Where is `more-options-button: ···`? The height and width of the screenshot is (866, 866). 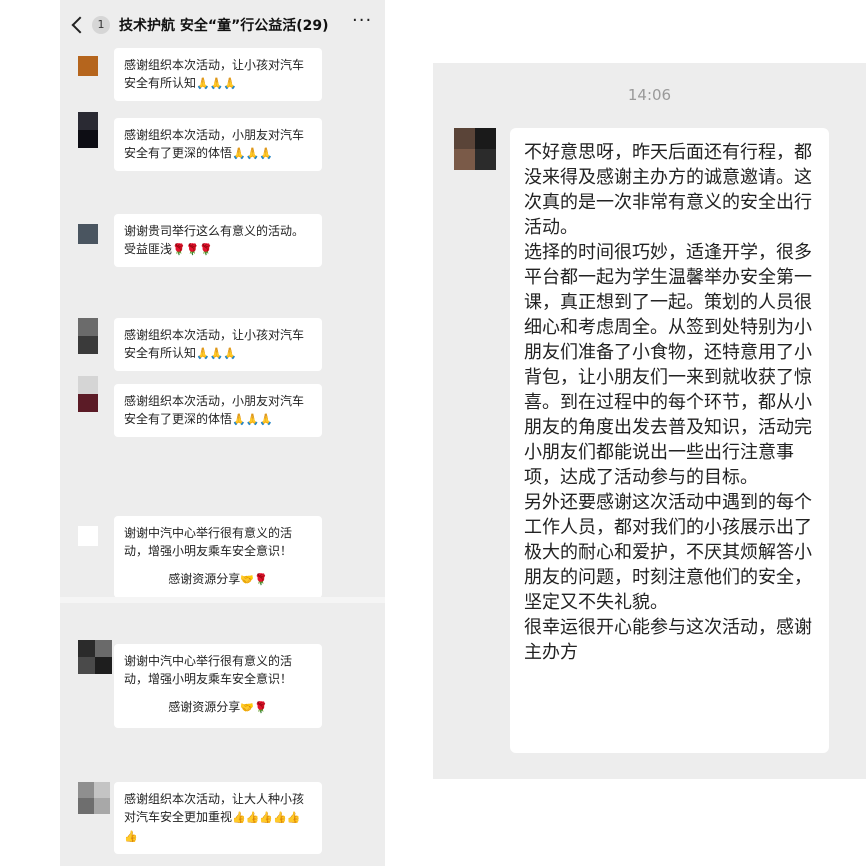 more-options-button: ··· is located at coordinates (362, 20).